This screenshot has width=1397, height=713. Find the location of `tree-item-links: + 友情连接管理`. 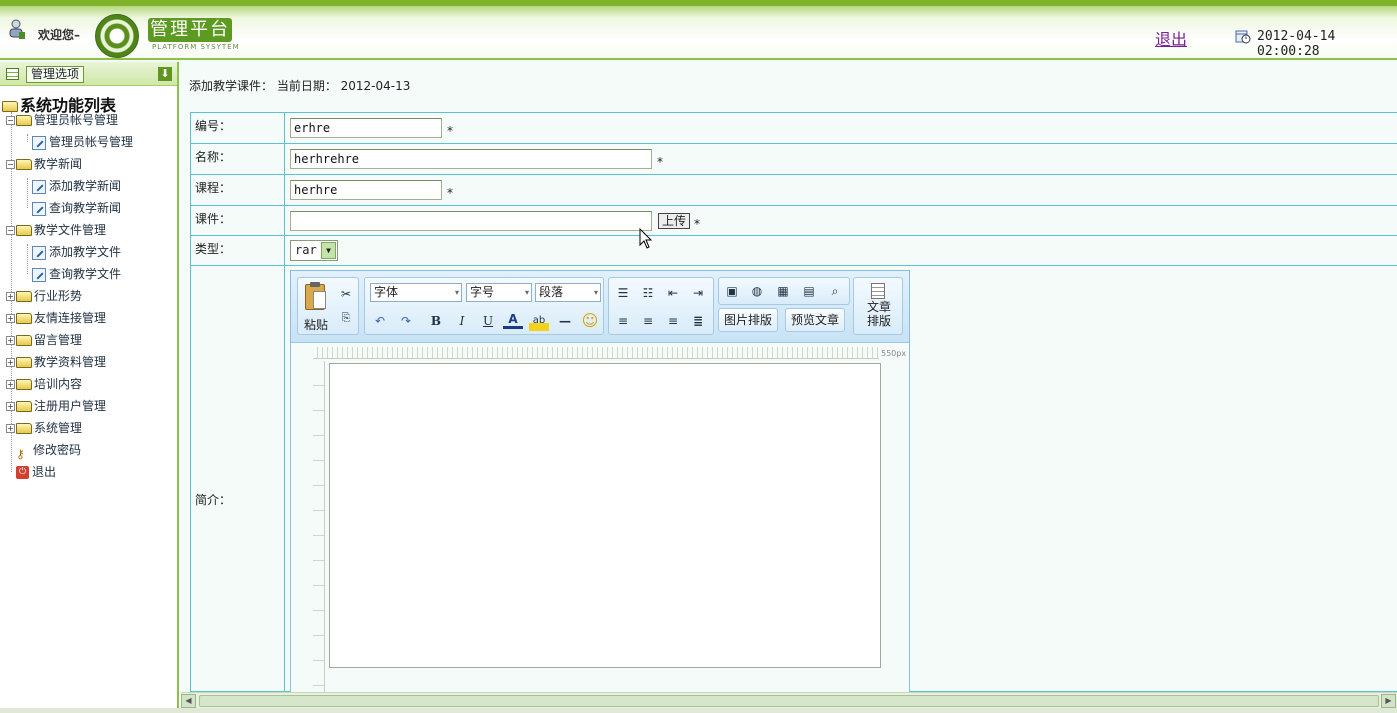

tree-item-links: + 友情连接管理 is located at coordinates (56, 318).